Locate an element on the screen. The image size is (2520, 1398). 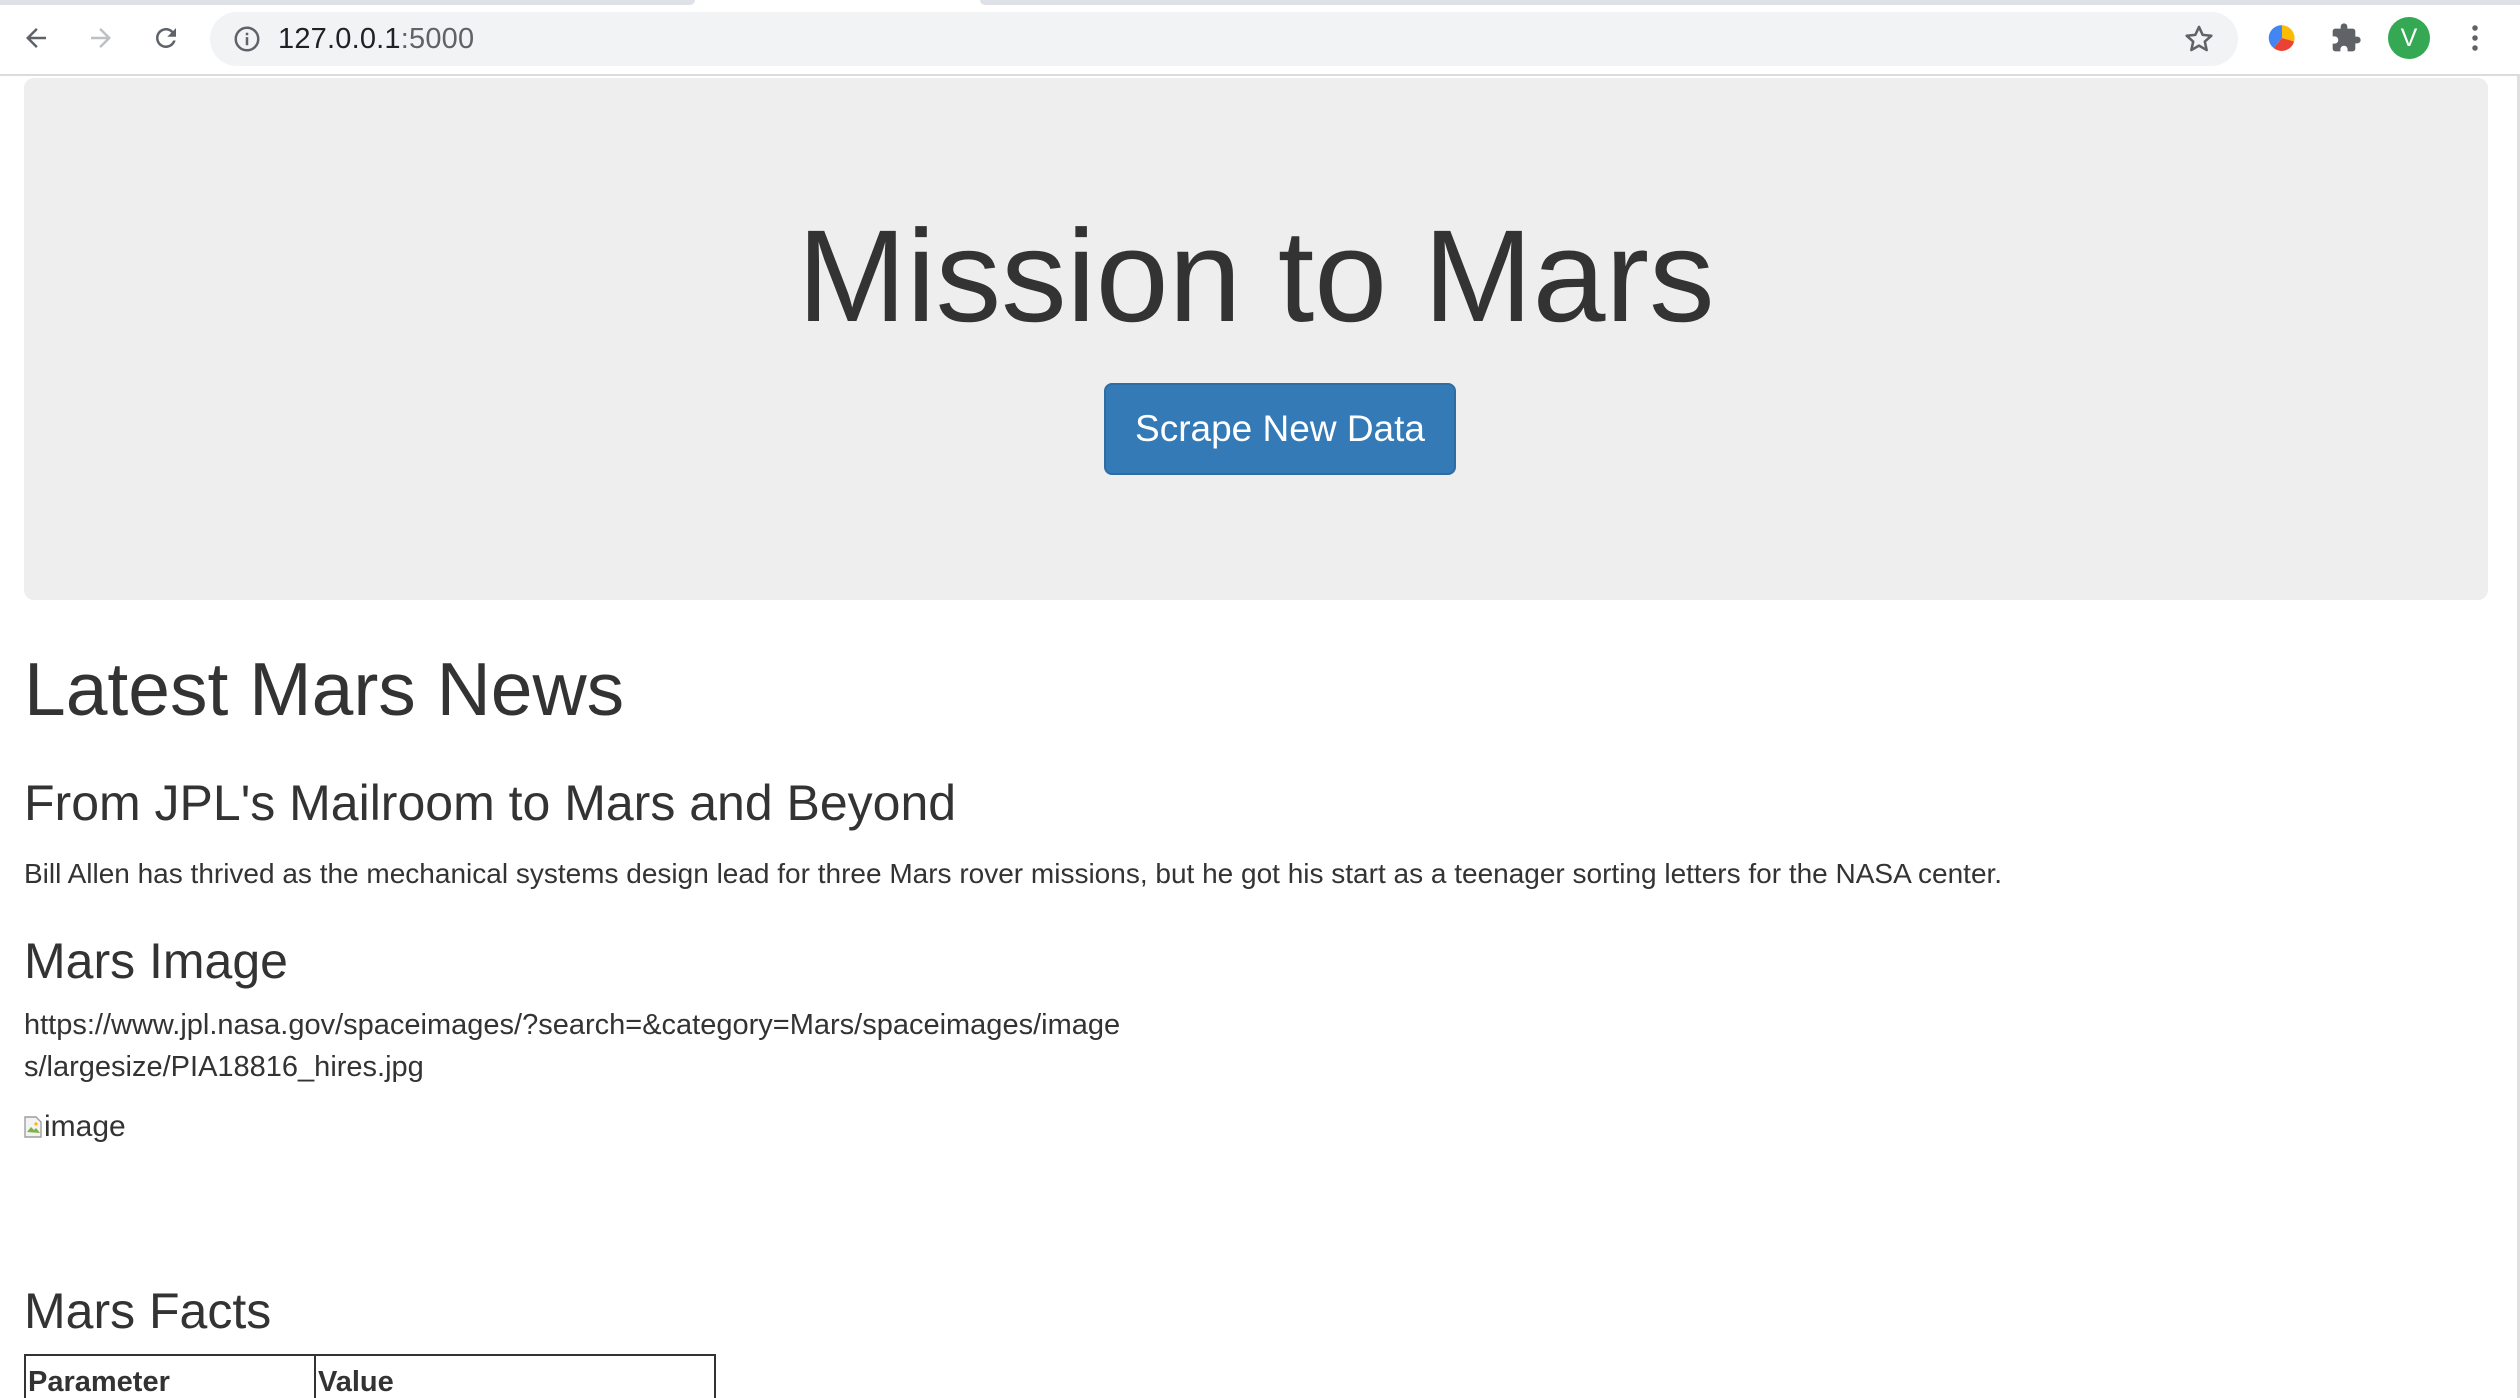
forward-button is located at coordinates (101, 38).